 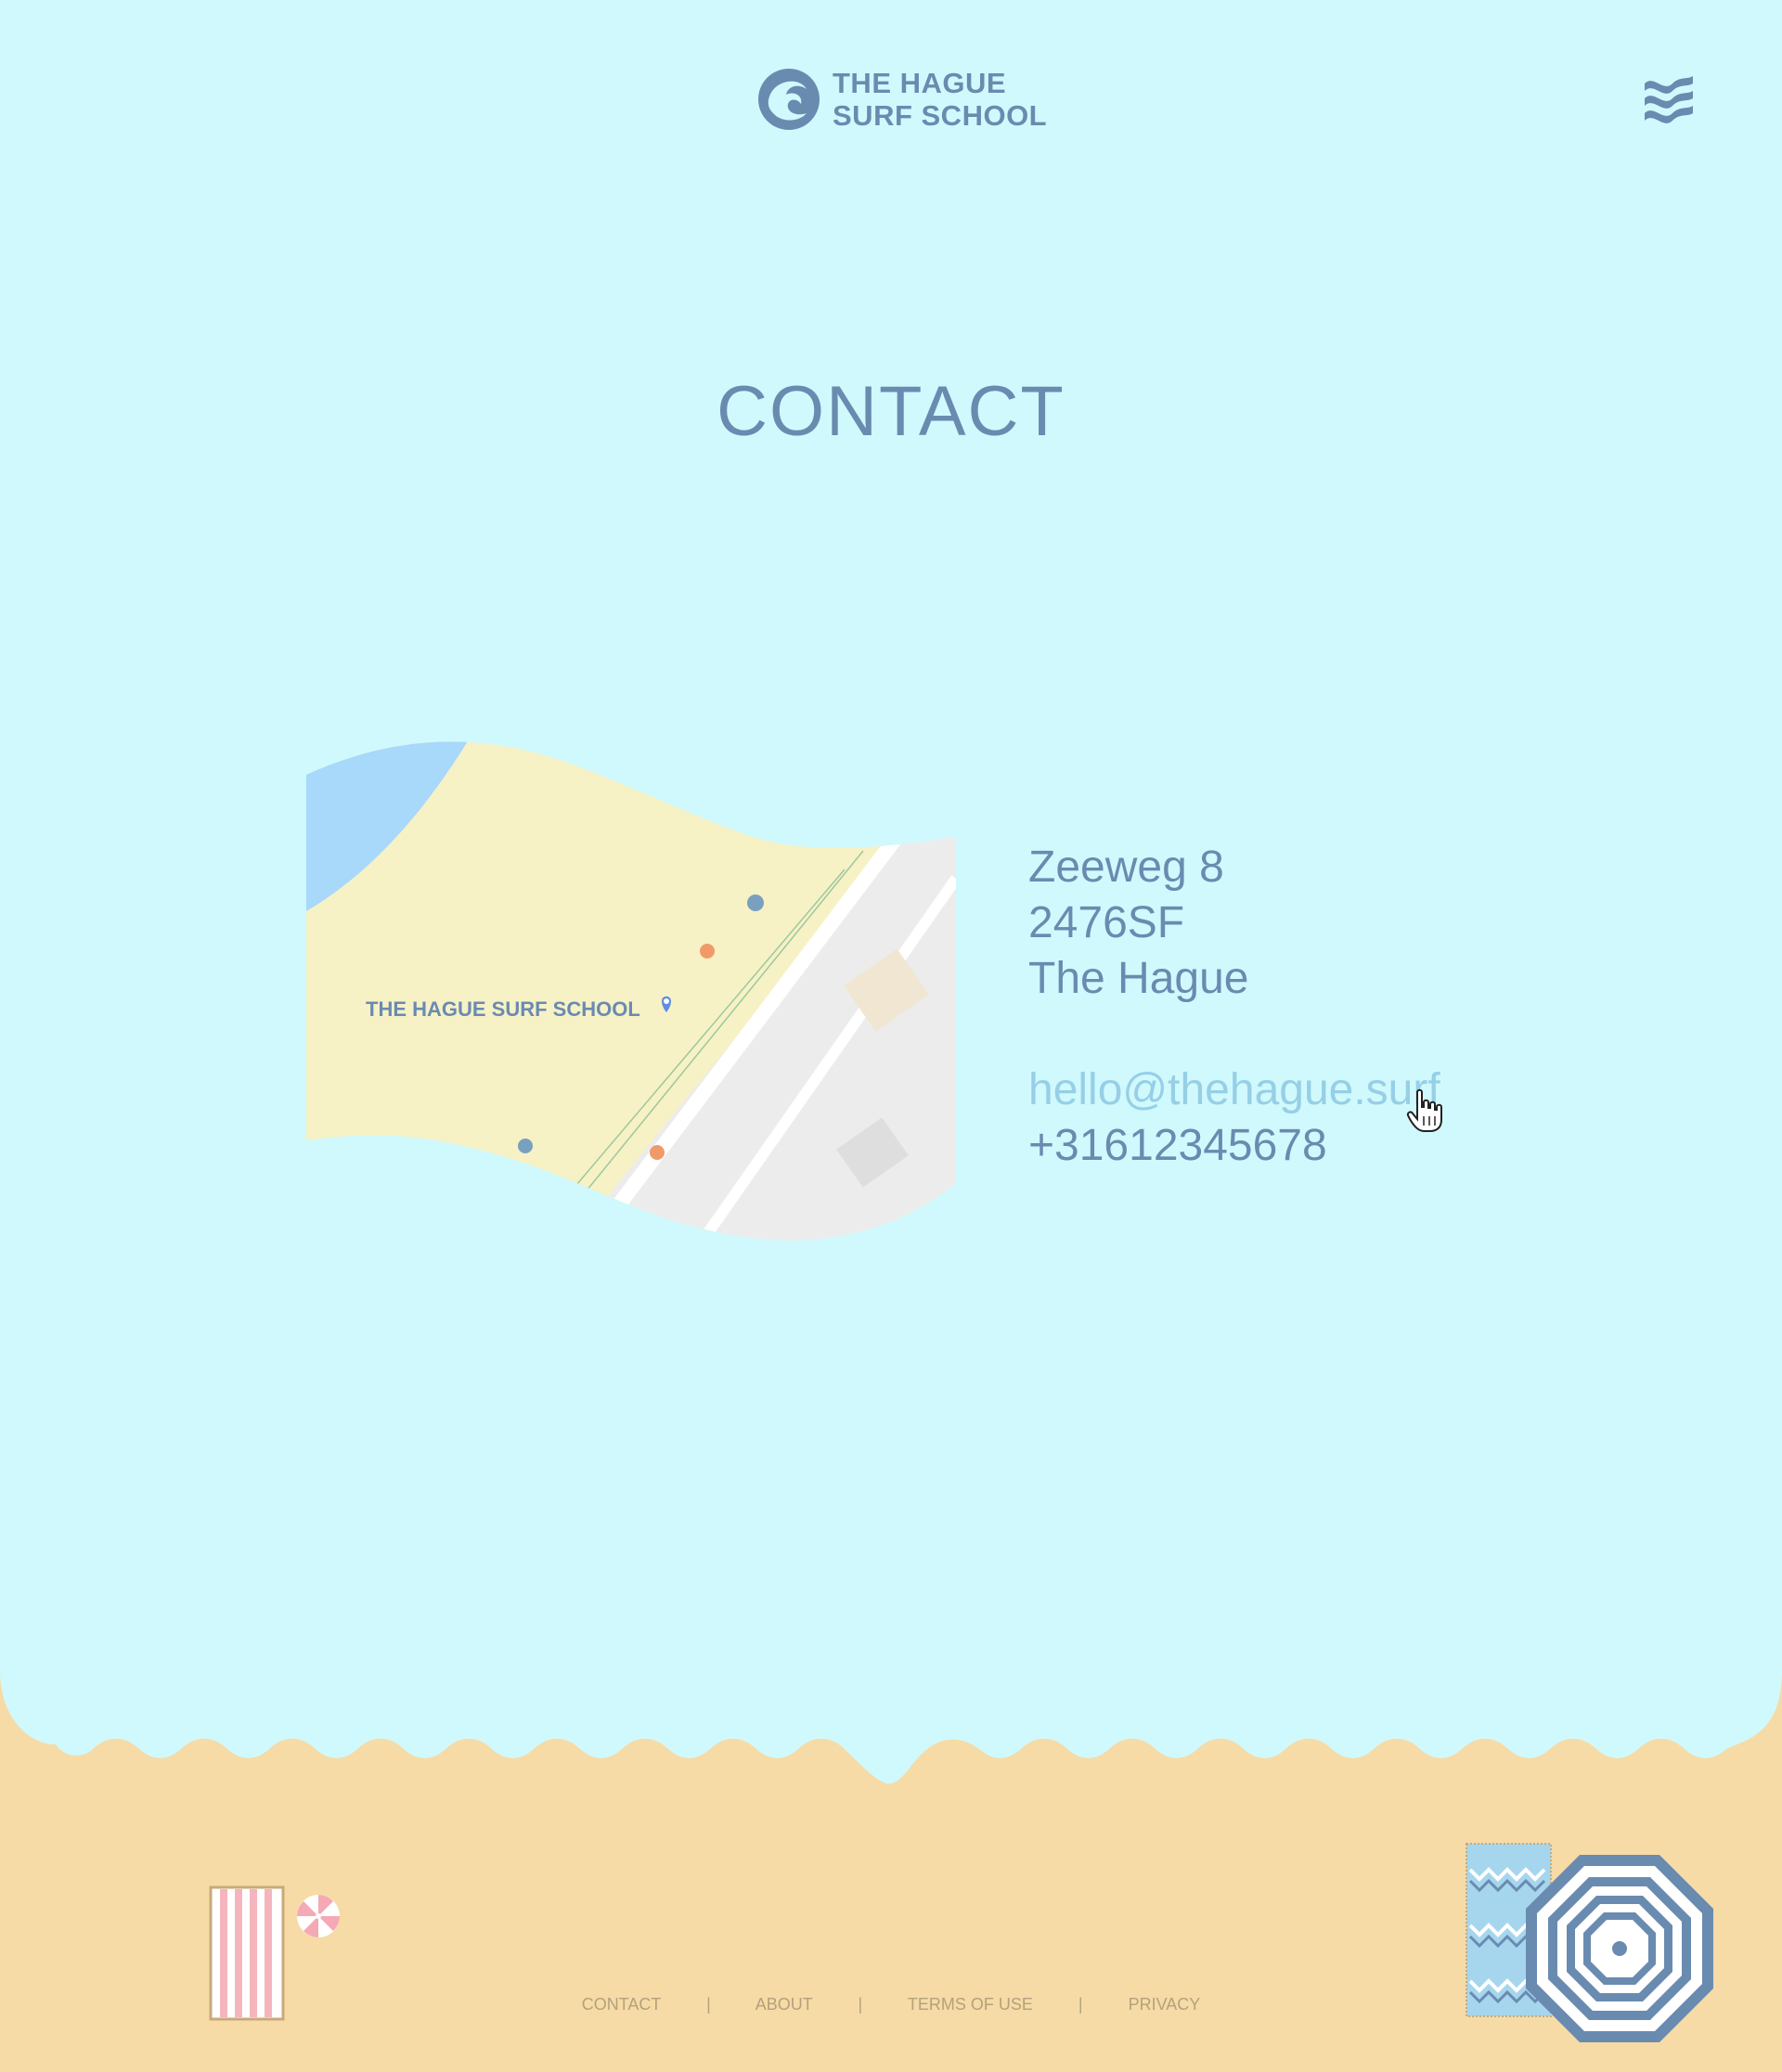 I want to click on hand-pointer-cursor-icon, so click(x=1424, y=1110).